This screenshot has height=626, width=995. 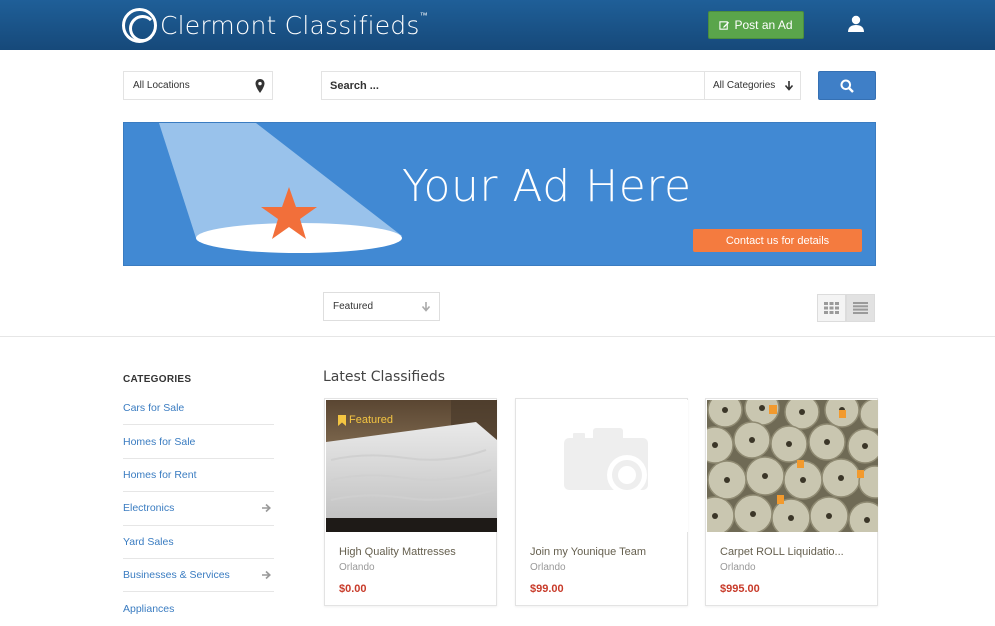 I want to click on user-account-icon, so click(x=856, y=24).